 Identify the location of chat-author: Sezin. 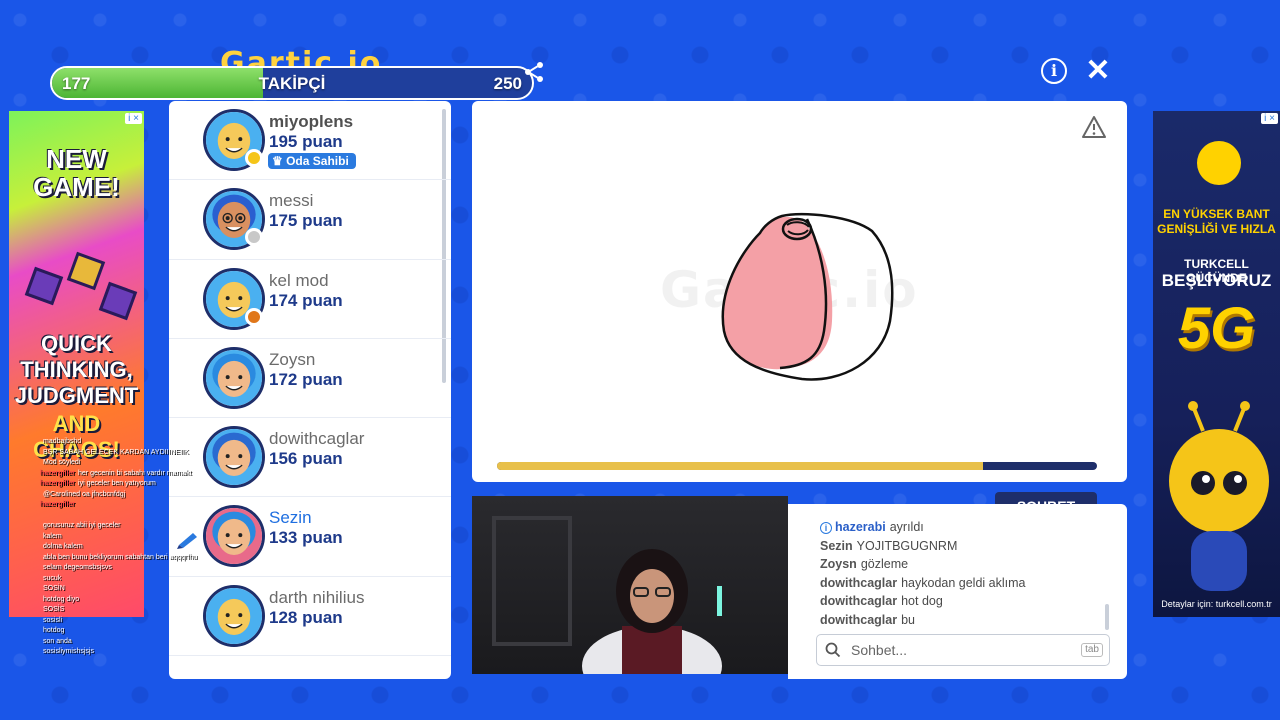
(836, 545).